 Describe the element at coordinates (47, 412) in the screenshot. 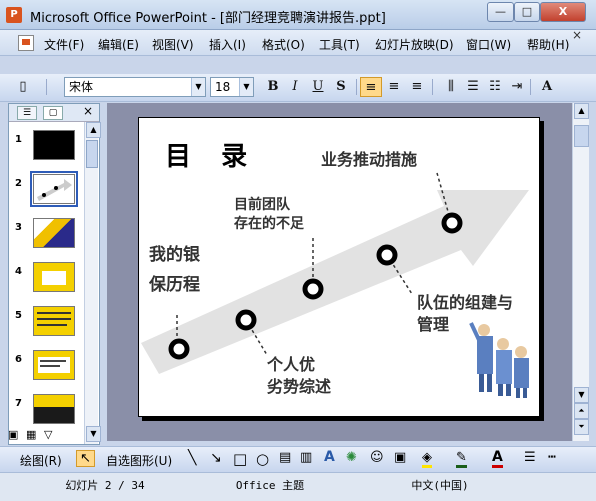

I see `slide-thumbnail-7: 7` at that location.